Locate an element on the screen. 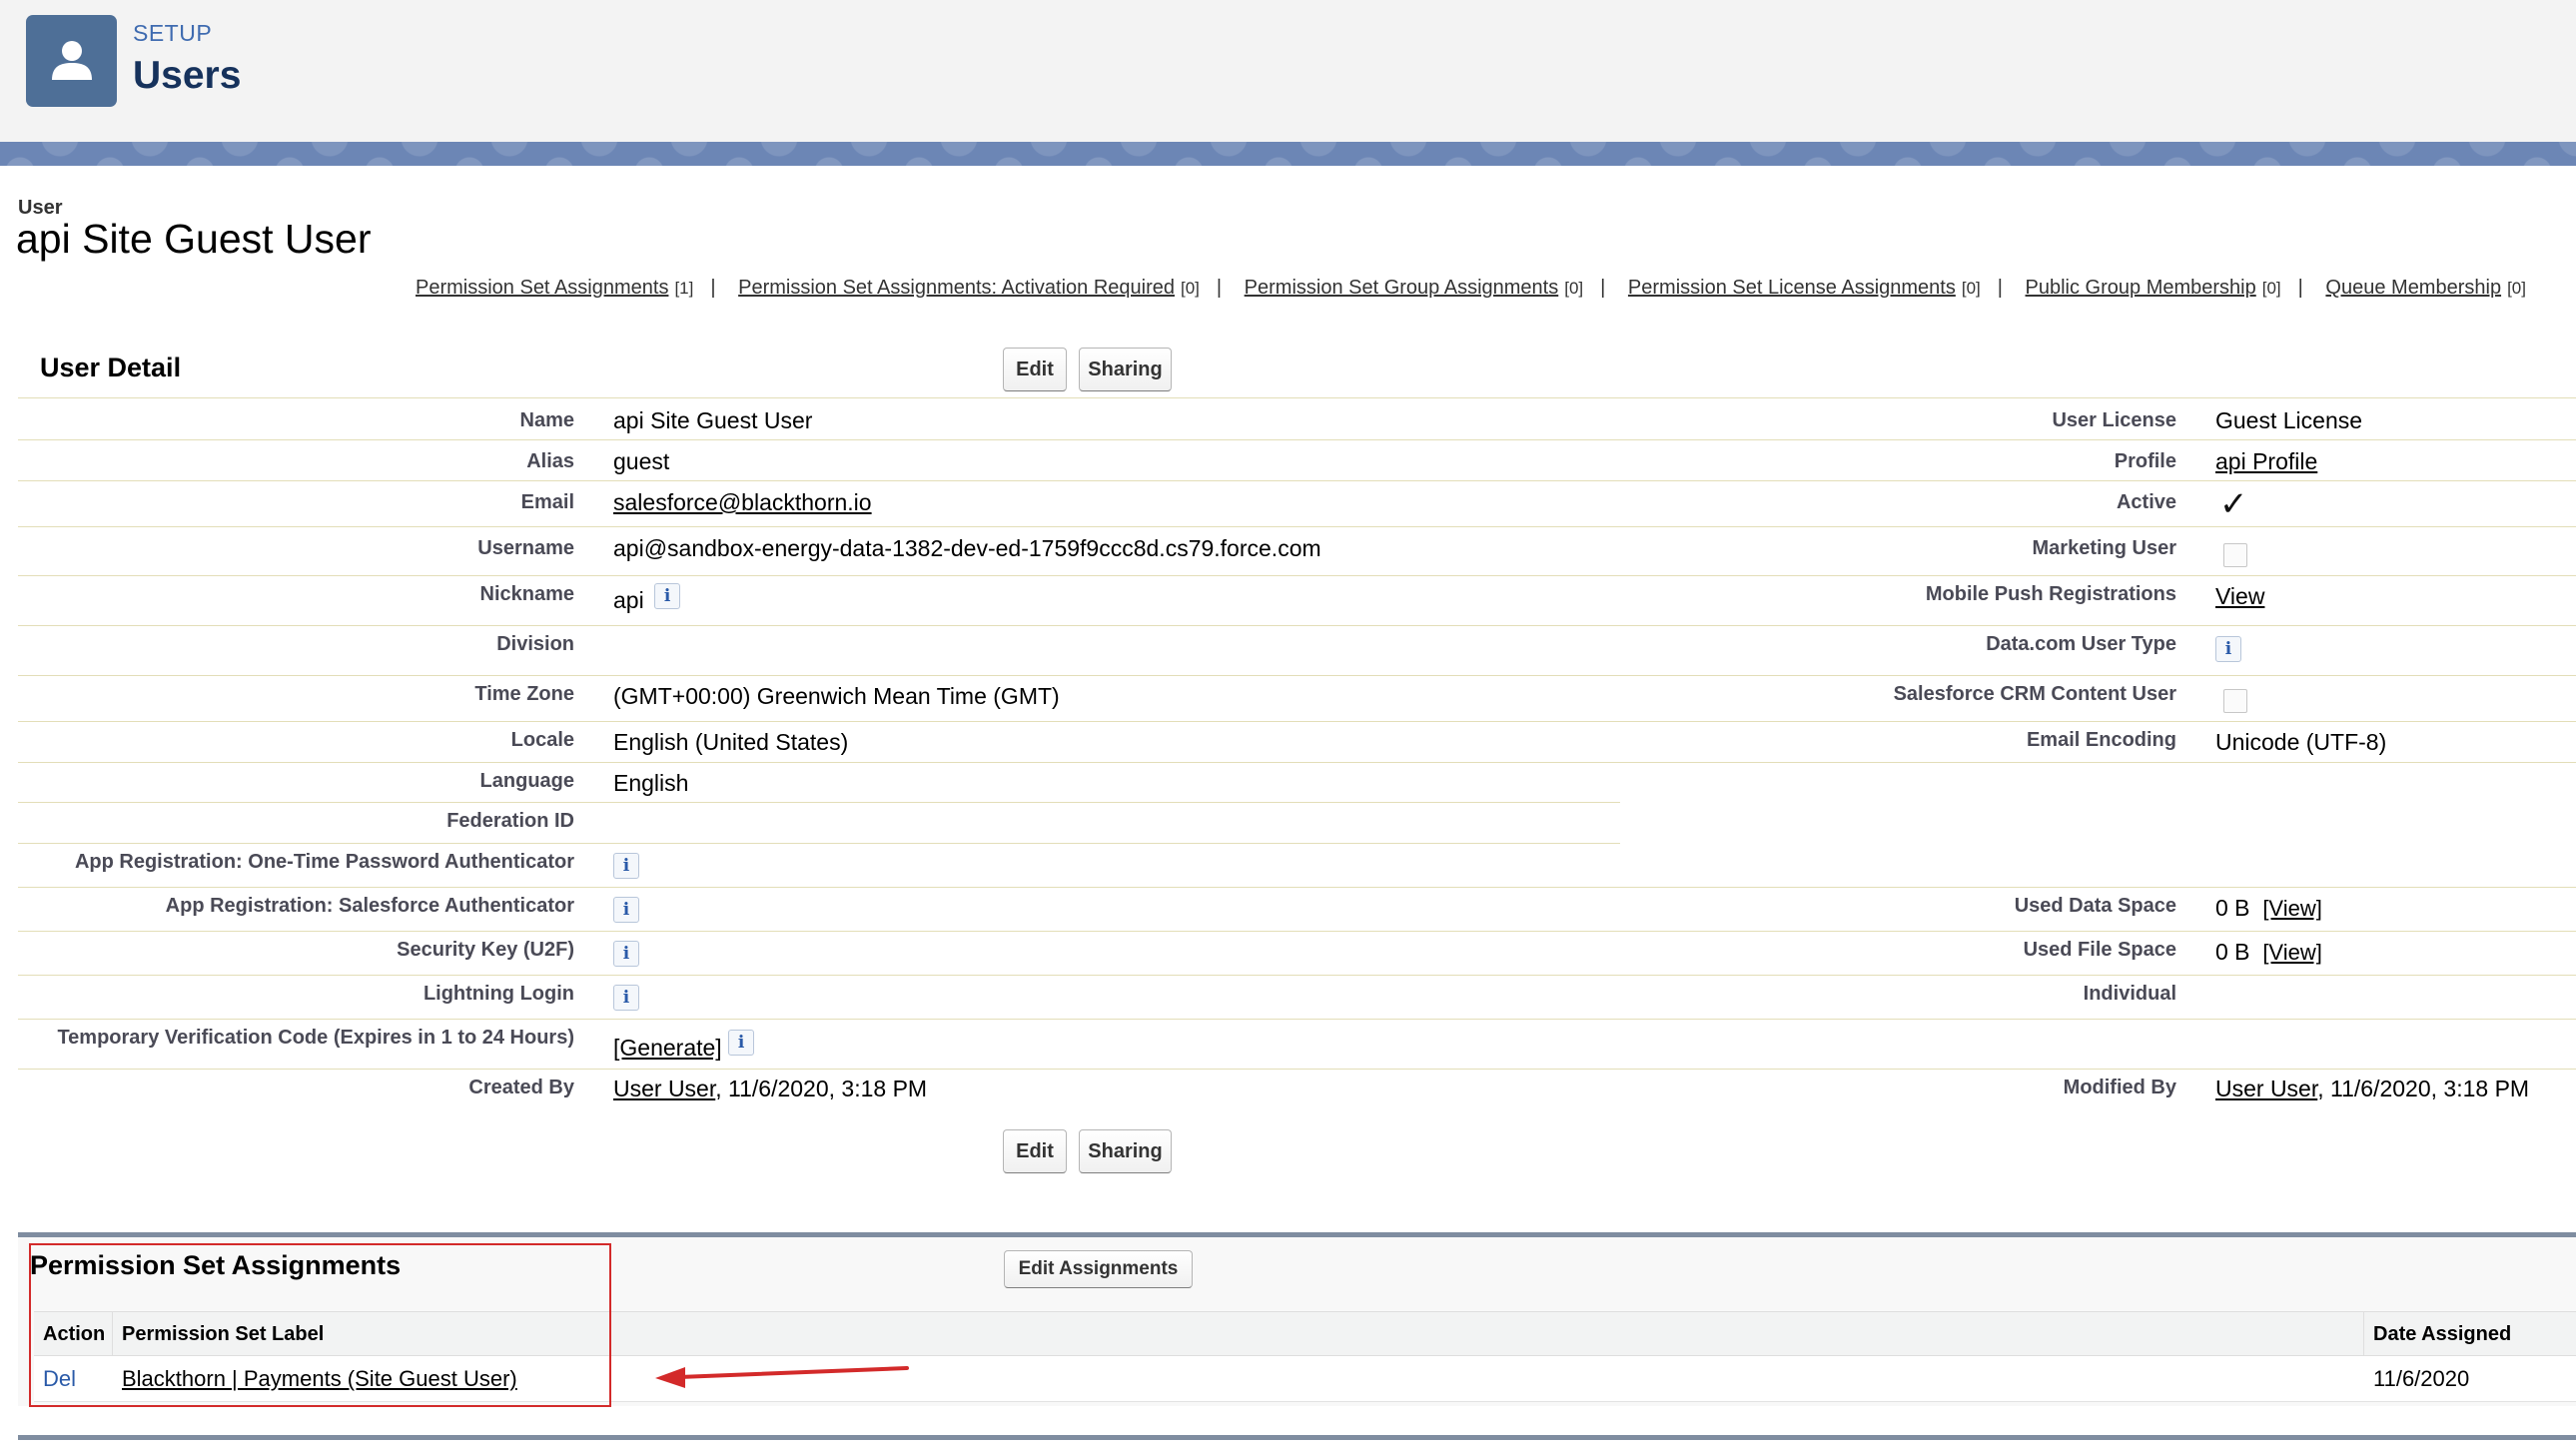  record-name: api Site Guest User is located at coordinates (194, 239).